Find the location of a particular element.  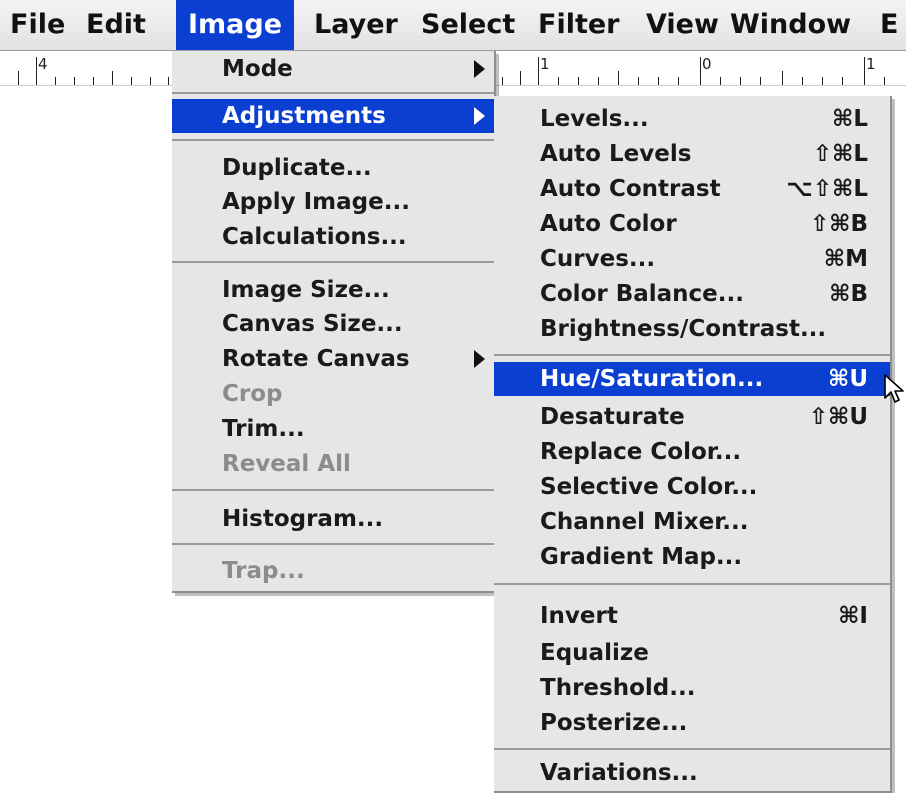

ruler-left: 4 is located at coordinates (86, 68).